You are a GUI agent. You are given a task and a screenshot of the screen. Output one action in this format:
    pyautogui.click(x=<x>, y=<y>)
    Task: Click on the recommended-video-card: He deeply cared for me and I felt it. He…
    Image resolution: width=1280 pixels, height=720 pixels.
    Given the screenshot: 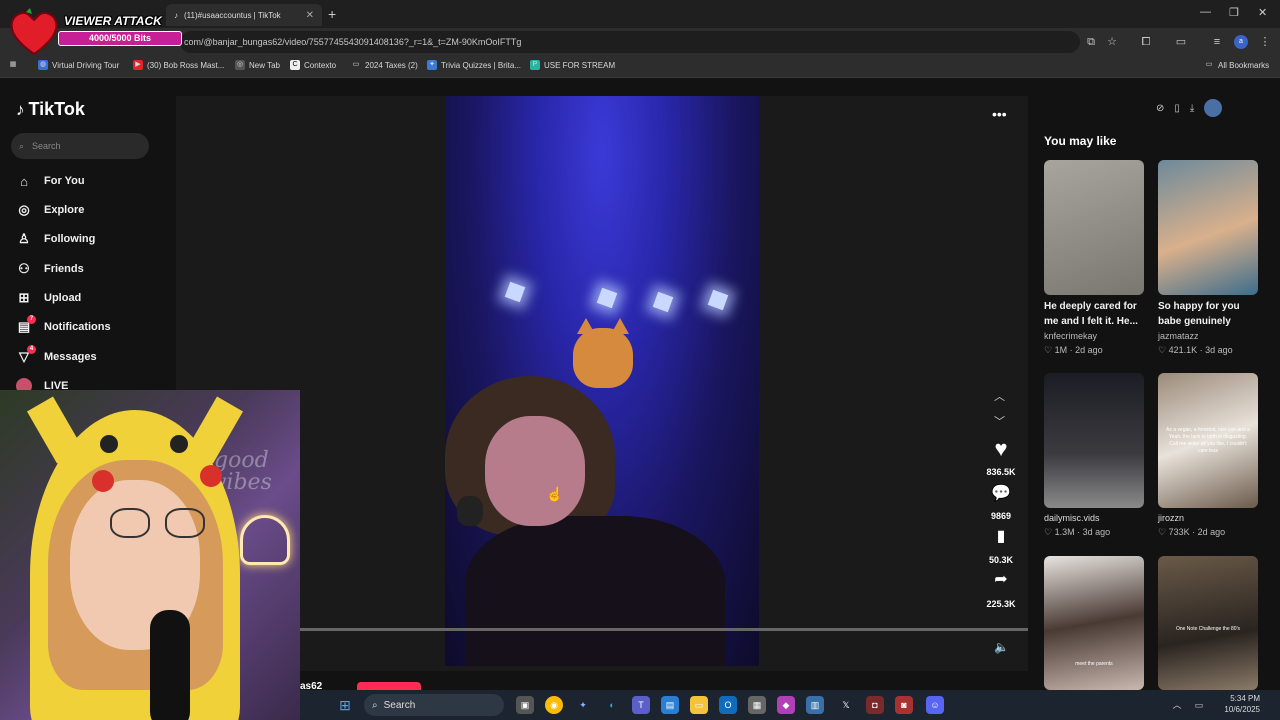 What is the action you would take?
    pyautogui.click(x=1094, y=258)
    